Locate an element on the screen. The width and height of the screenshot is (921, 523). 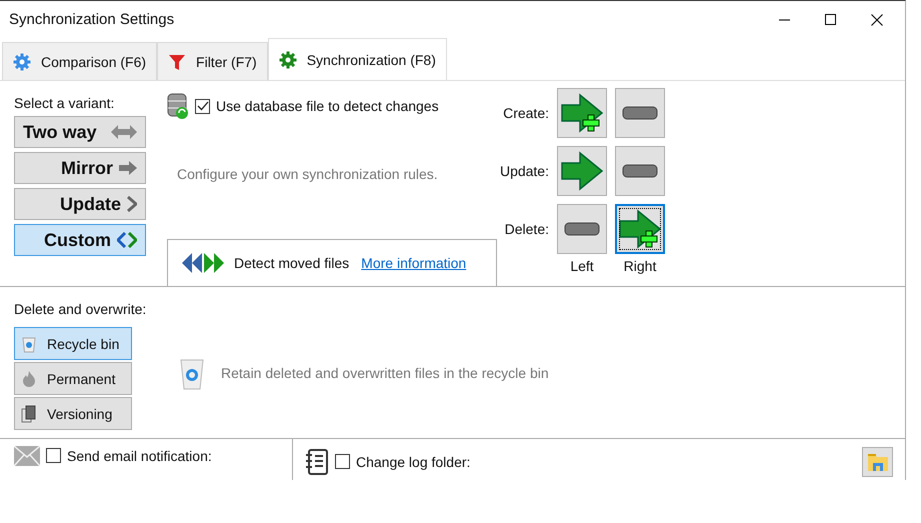
recycle-bin-icon is located at coordinates (29, 343).